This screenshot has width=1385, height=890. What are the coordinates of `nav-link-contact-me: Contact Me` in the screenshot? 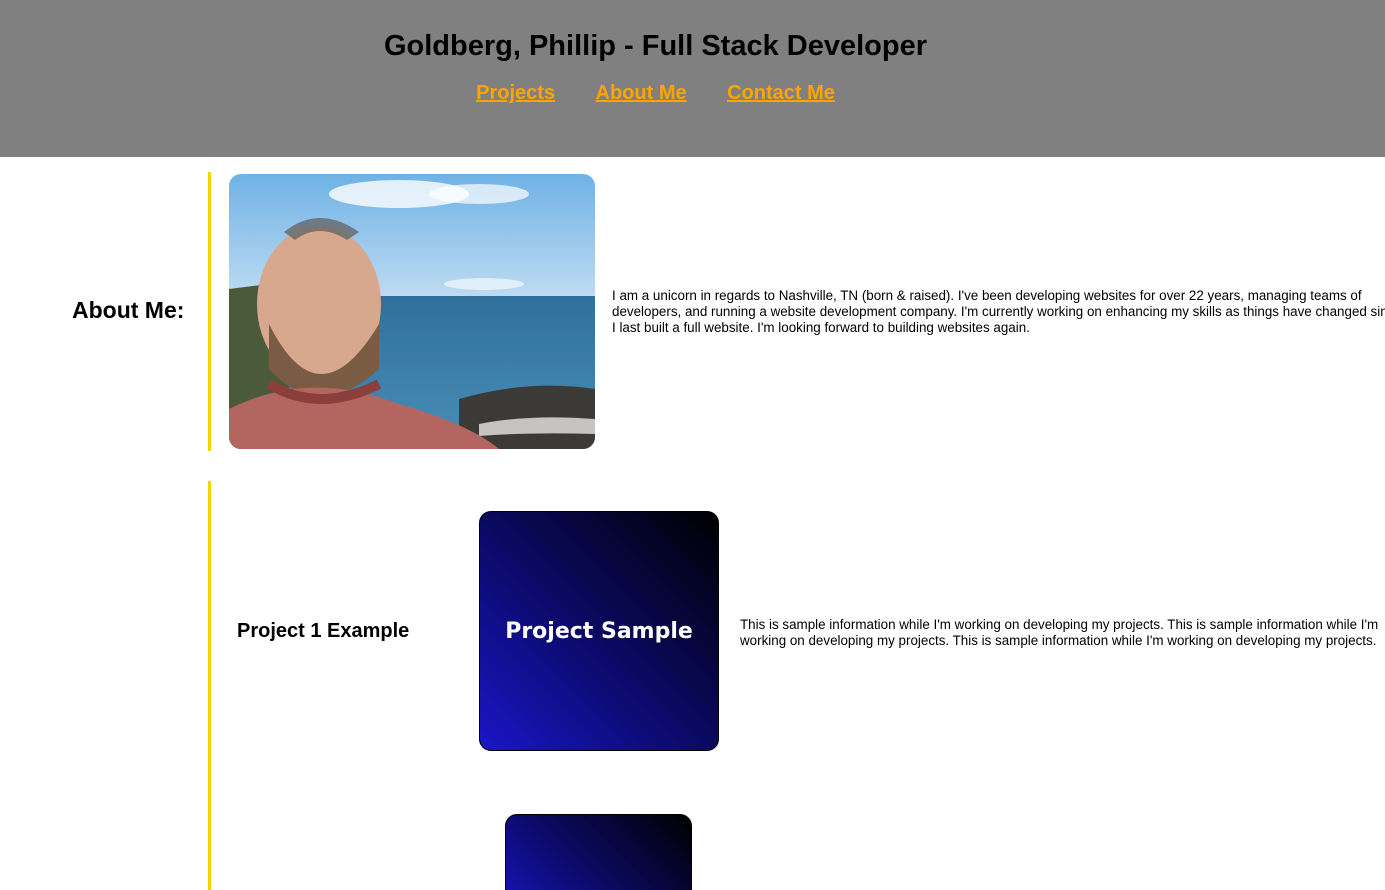 It's located at (781, 93).